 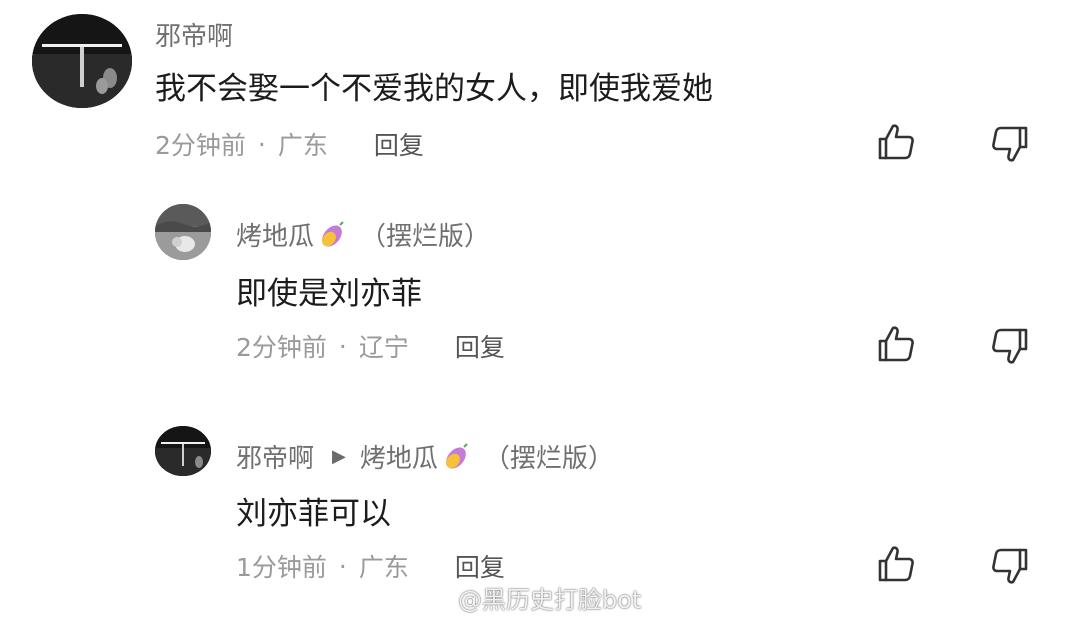 What do you see at coordinates (399, 456) in the screenshot?
I see `reply-to-username: 烤地瓜` at bounding box center [399, 456].